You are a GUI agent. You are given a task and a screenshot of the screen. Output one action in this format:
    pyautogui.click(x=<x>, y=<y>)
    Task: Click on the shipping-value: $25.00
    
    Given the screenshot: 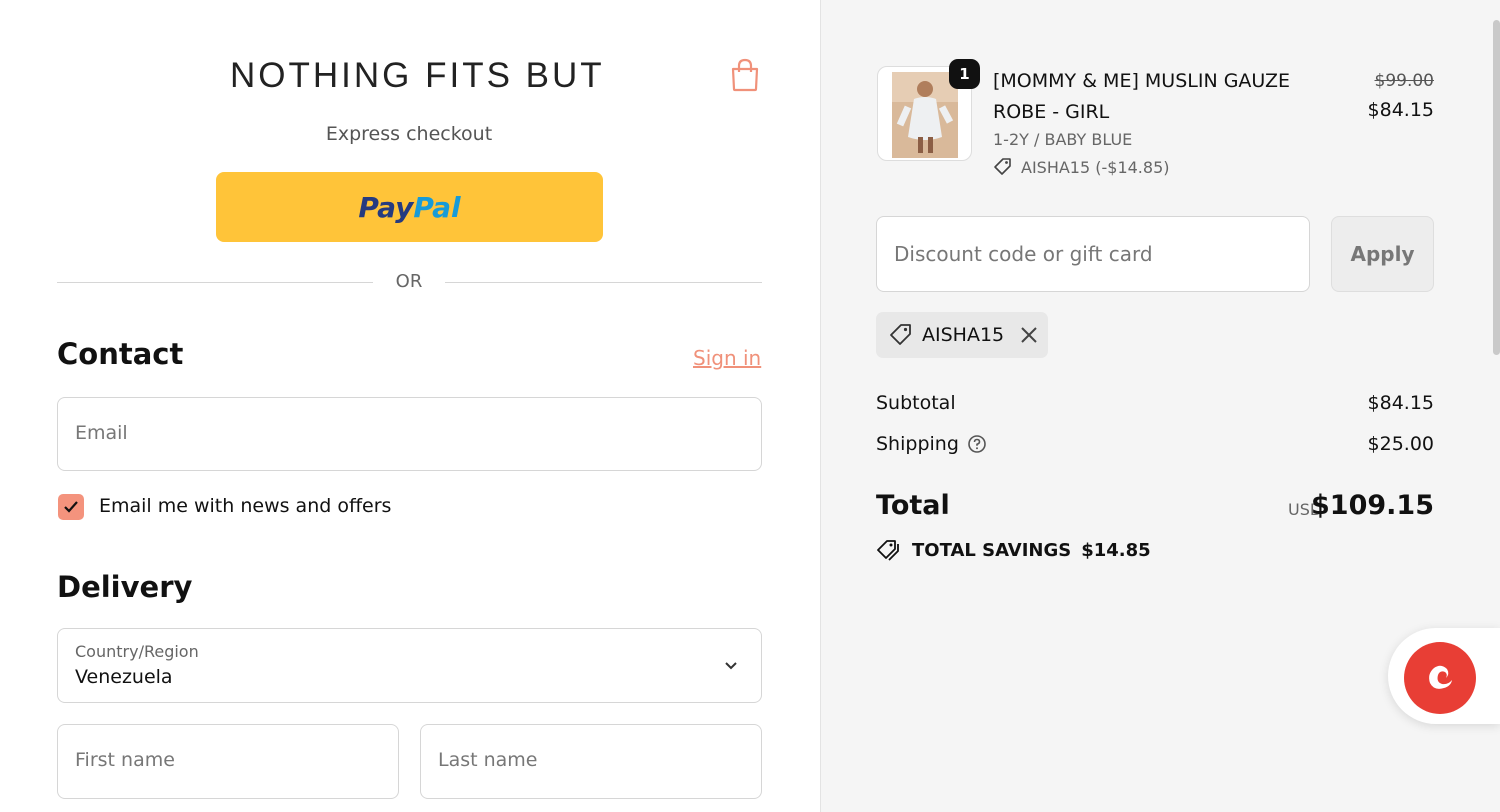 What is the action you would take?
    pyautogui.click(x=1400, y=444)
    